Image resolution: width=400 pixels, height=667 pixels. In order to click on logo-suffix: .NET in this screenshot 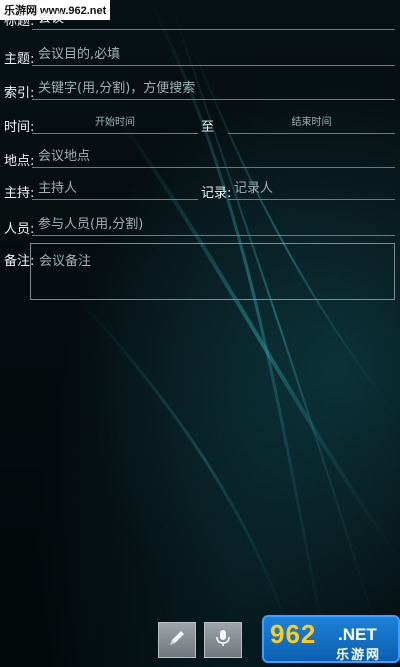, I will do `click(357, 634)`.